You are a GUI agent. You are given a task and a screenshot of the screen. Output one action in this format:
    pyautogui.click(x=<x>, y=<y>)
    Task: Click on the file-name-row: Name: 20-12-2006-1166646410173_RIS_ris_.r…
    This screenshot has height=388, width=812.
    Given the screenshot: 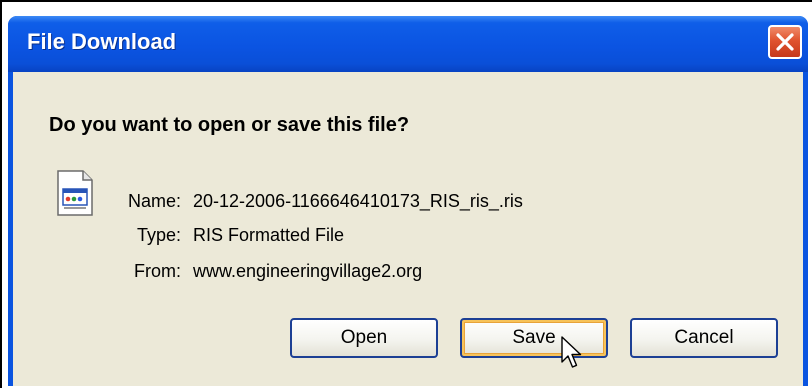 What is the action you would take?
    pyautogui.click(x=310, y=201)
    